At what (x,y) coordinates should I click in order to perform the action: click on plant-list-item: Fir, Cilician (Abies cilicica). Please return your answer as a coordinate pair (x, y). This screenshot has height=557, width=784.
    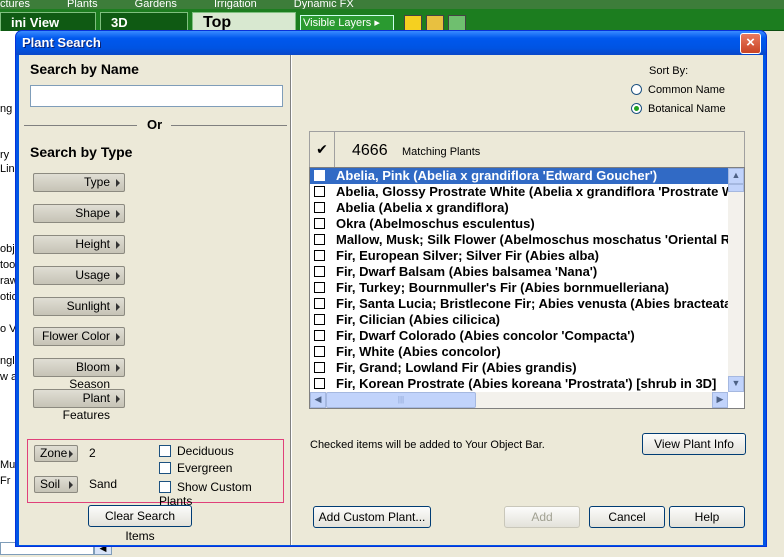
    Looking at the image, I should click on (520, 320).